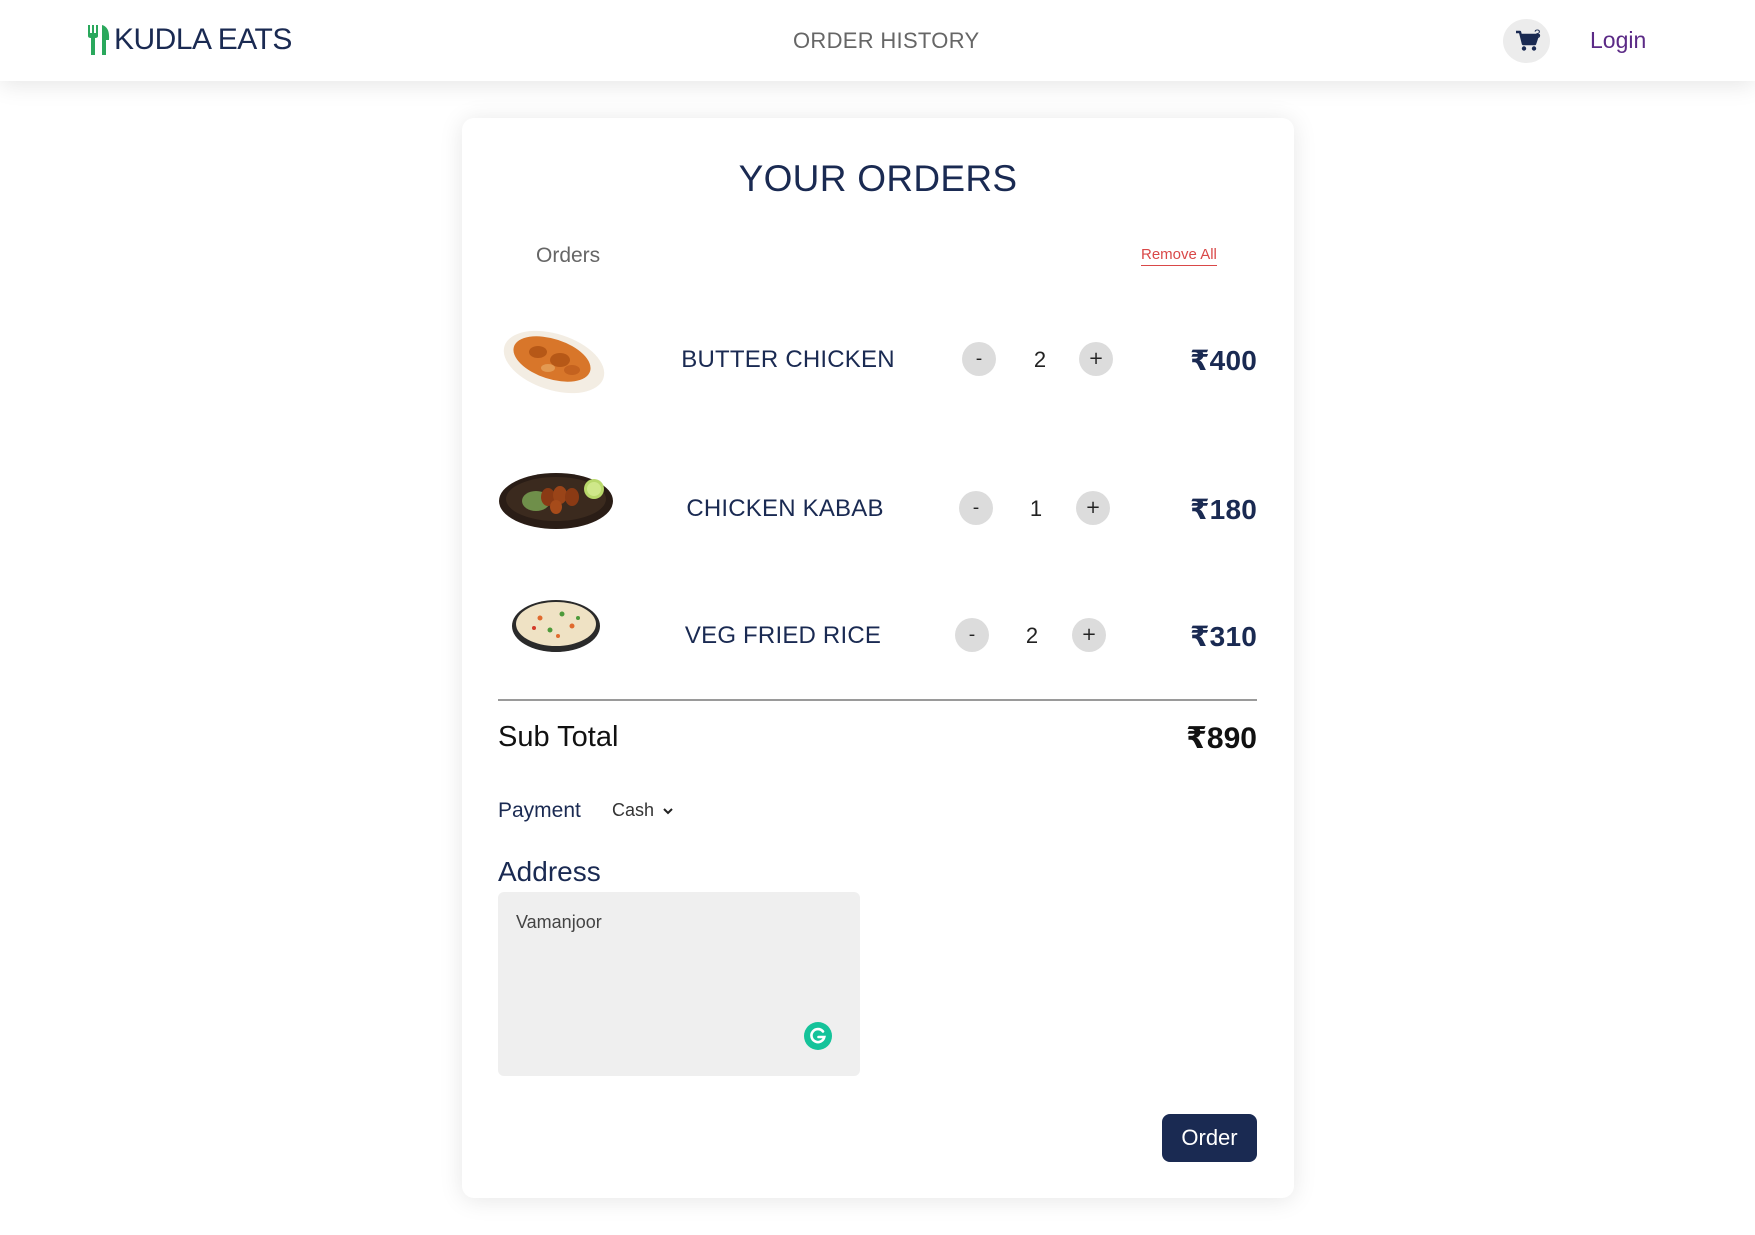 This screenshot has height=1235, width=1755. What do you see at coordinates (1179, 256) in the screenshot?
I see `remove-all-button: Remove All` at bounding box center [1179, 256].